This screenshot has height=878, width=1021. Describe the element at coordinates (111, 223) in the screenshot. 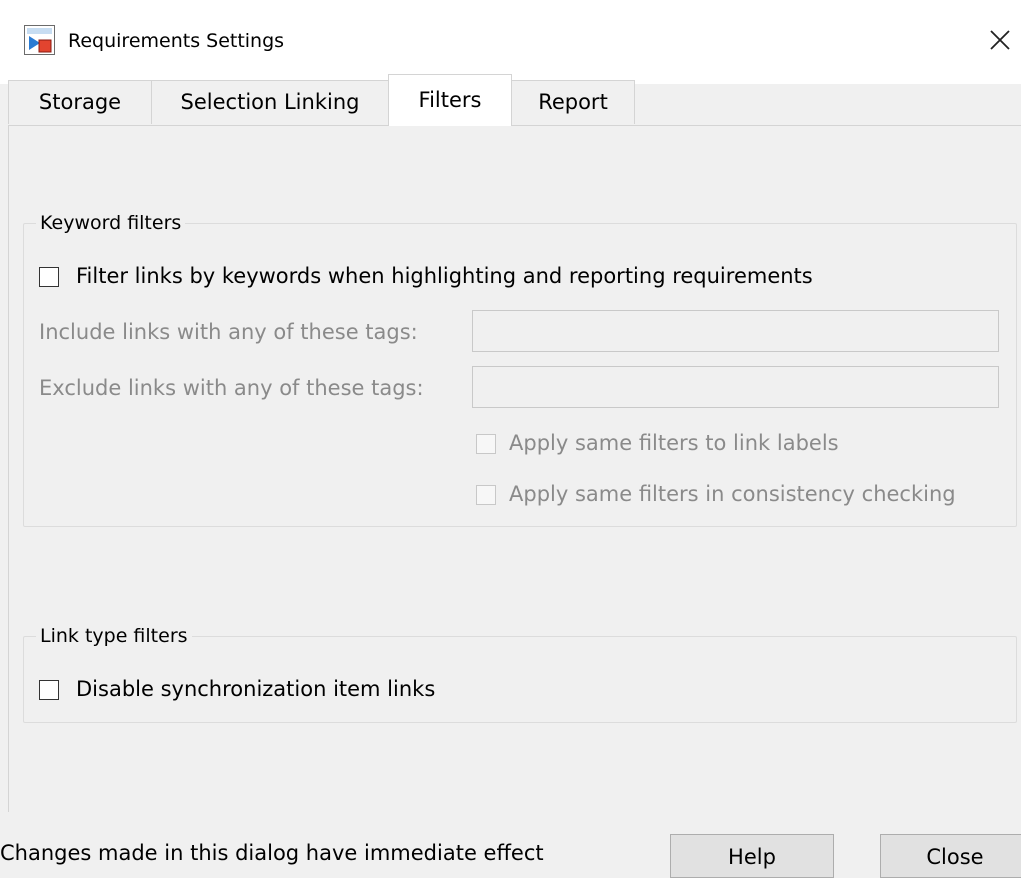

I see `keyword-filters-legend: Keyword filters` at that location.